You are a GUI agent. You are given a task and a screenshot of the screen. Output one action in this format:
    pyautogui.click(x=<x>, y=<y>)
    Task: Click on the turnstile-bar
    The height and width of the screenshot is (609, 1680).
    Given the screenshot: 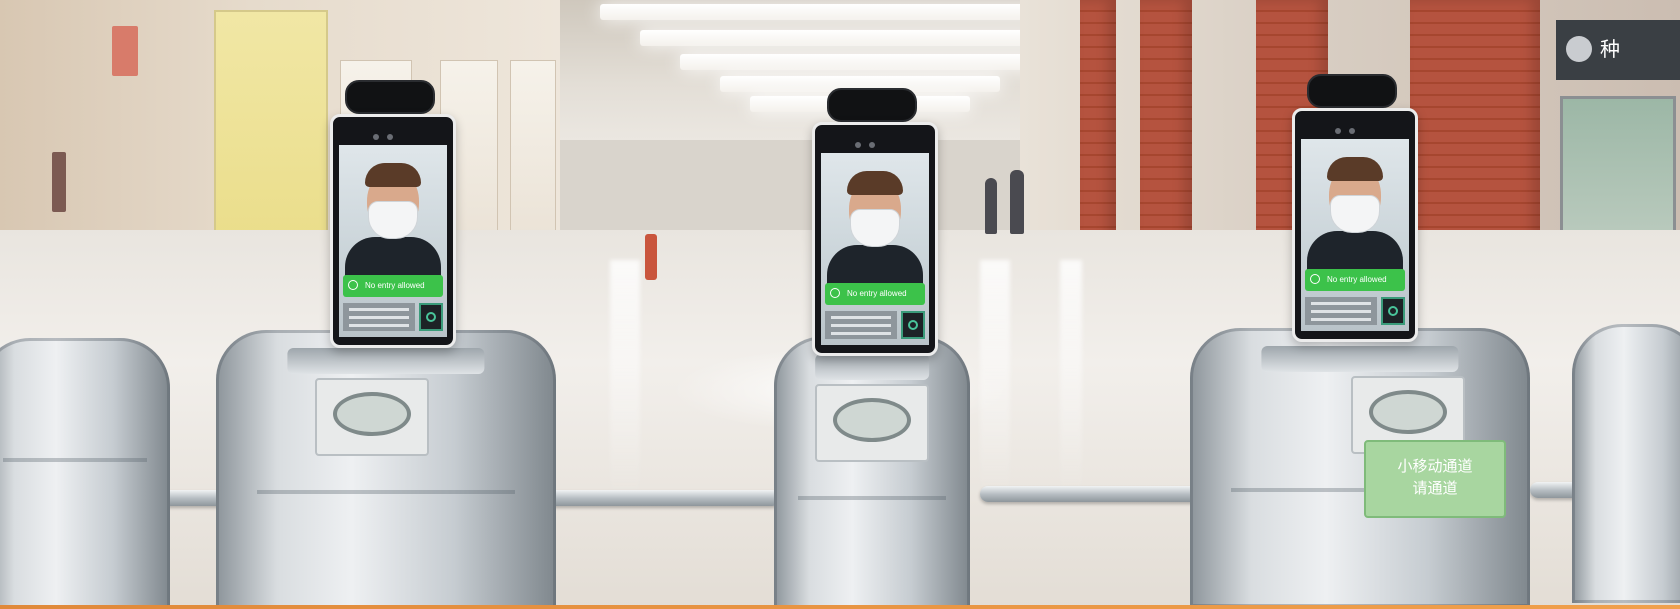 What is the action you would take?
    pyautogui.click(x=649, y=498)
    